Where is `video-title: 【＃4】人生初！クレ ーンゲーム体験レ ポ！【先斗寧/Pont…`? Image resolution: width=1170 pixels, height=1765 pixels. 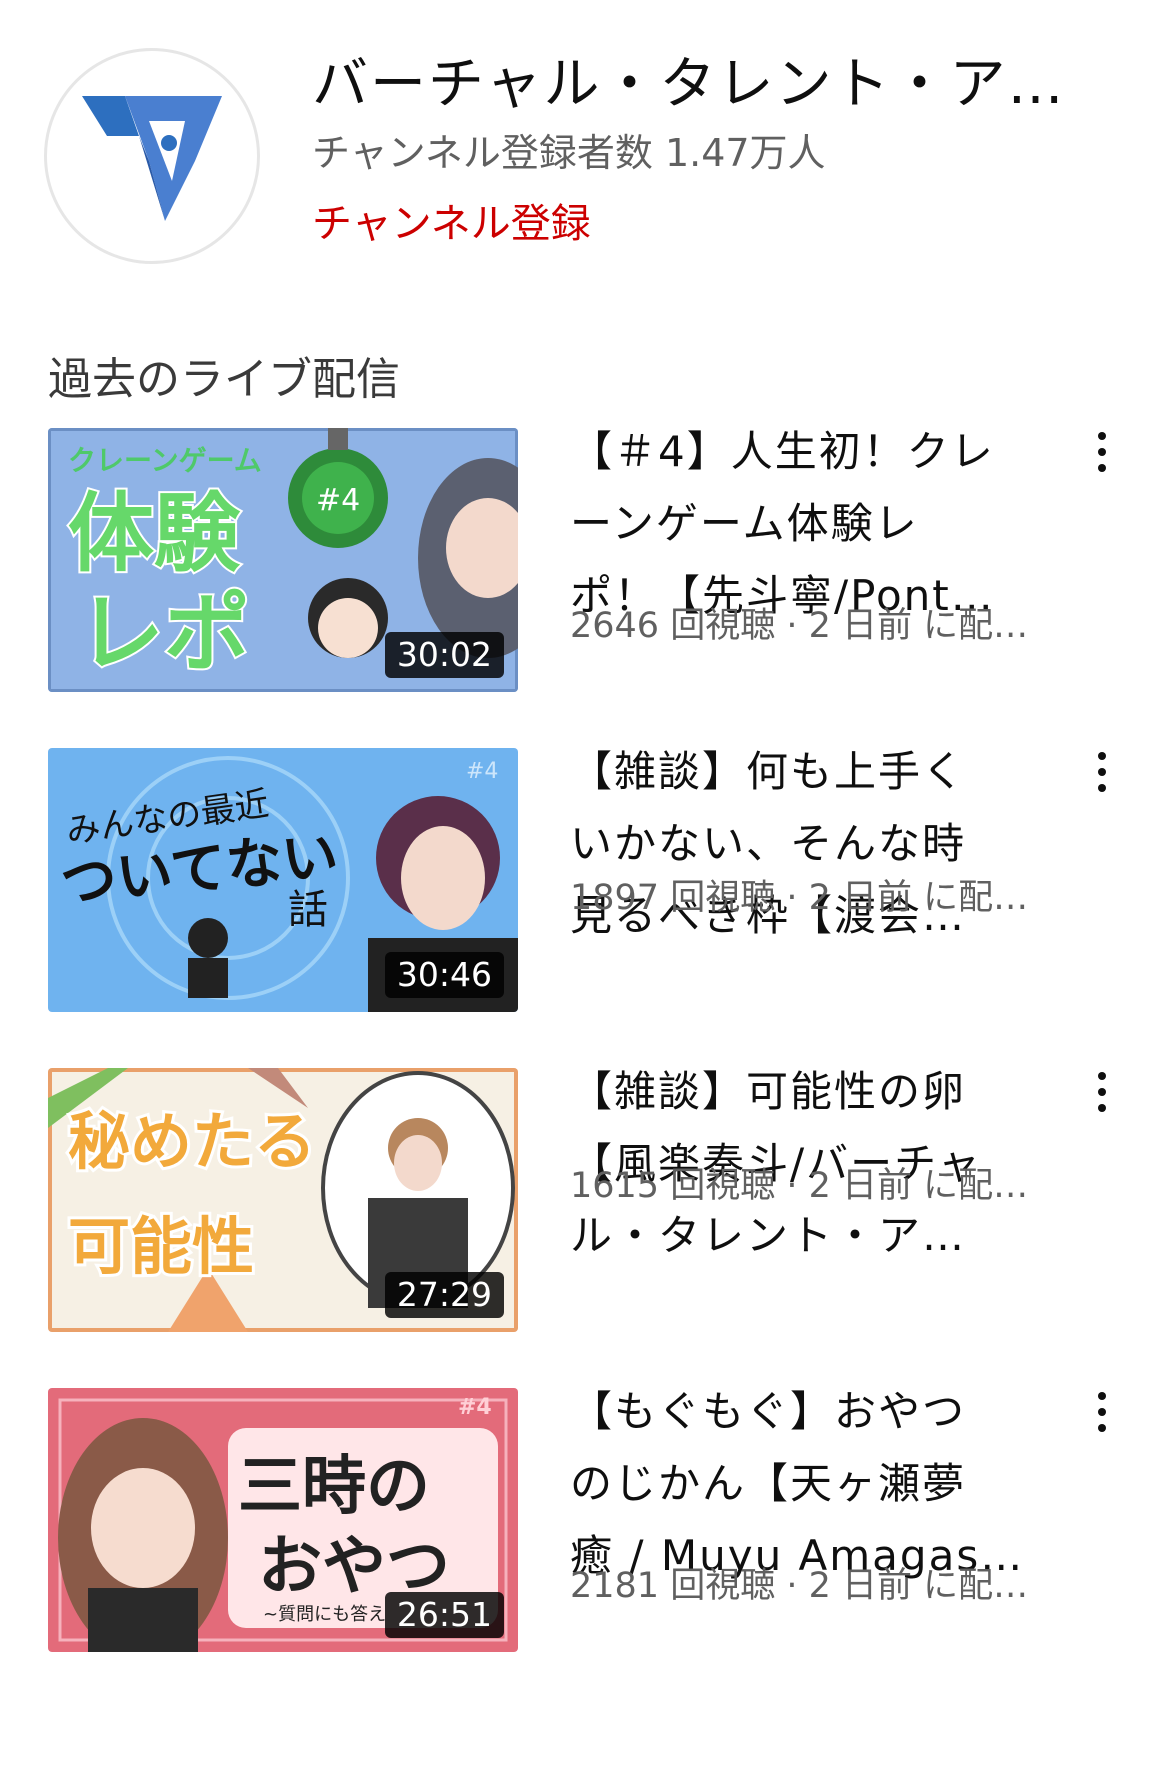 video-title: 【＃4】人生初！クレ ーンゲーム体験レ ポ！【先斗寧/Pont… is located at coordinates (805, 524).